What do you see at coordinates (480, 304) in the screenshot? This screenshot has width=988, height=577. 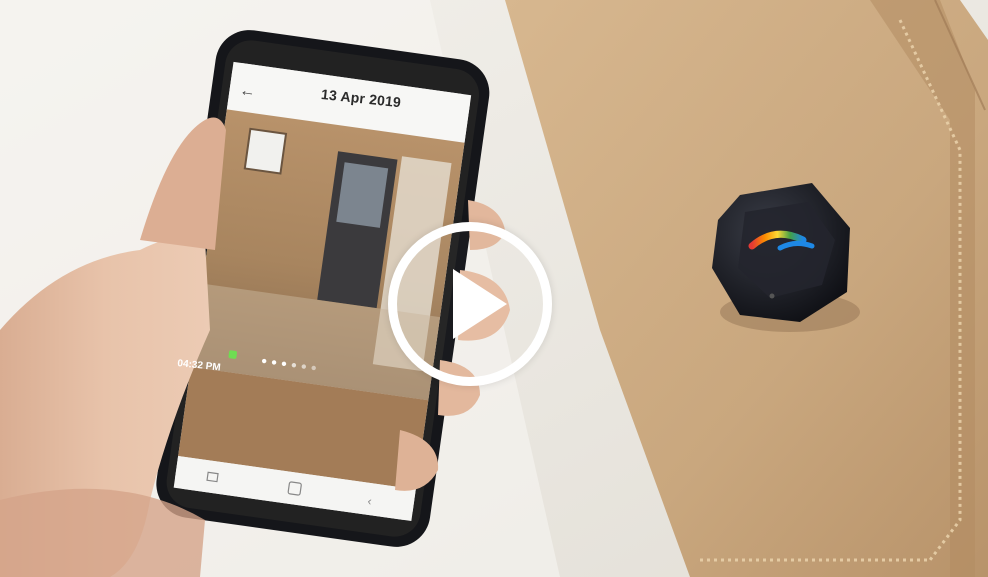 I see `play-icon` at bounding box center [480, 304].